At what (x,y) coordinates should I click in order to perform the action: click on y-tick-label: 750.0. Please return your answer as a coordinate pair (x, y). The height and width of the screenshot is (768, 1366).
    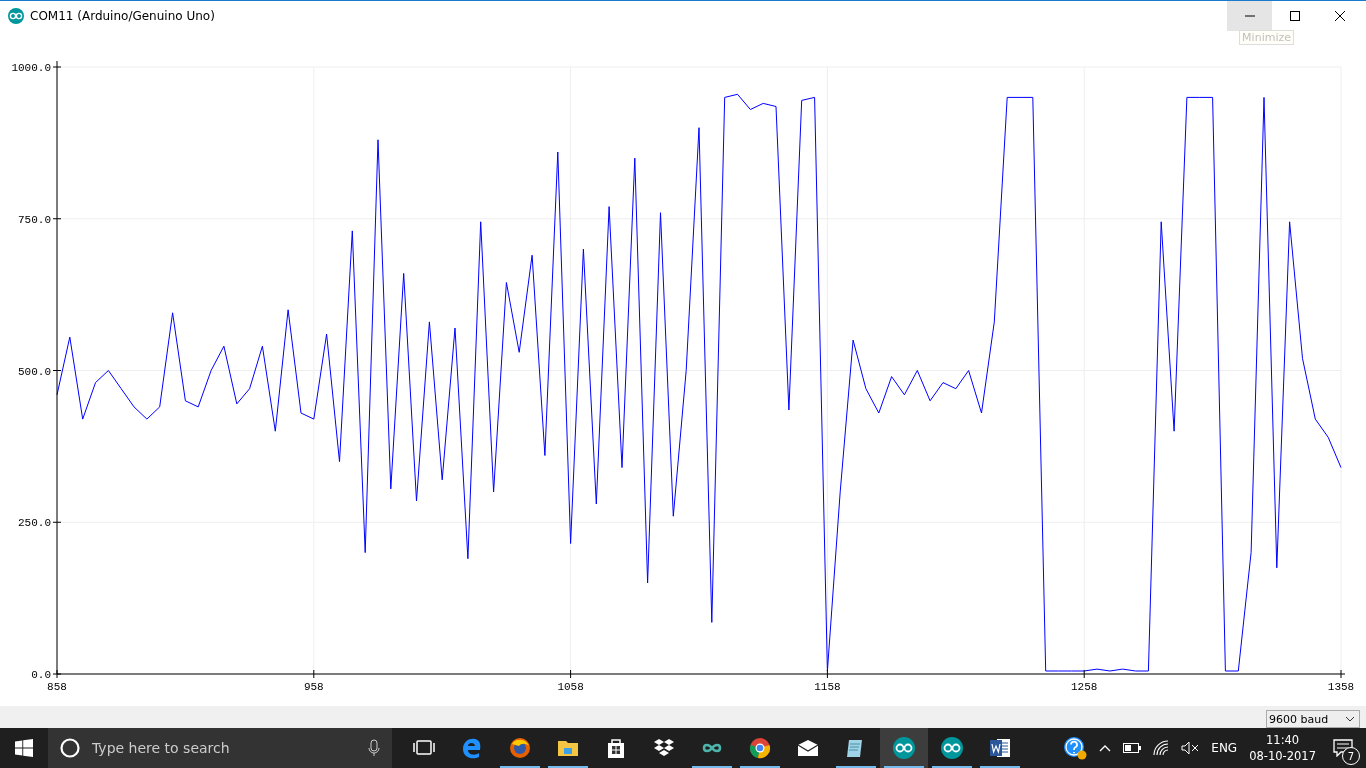
    Looking at the image, I should click on (34, 219).